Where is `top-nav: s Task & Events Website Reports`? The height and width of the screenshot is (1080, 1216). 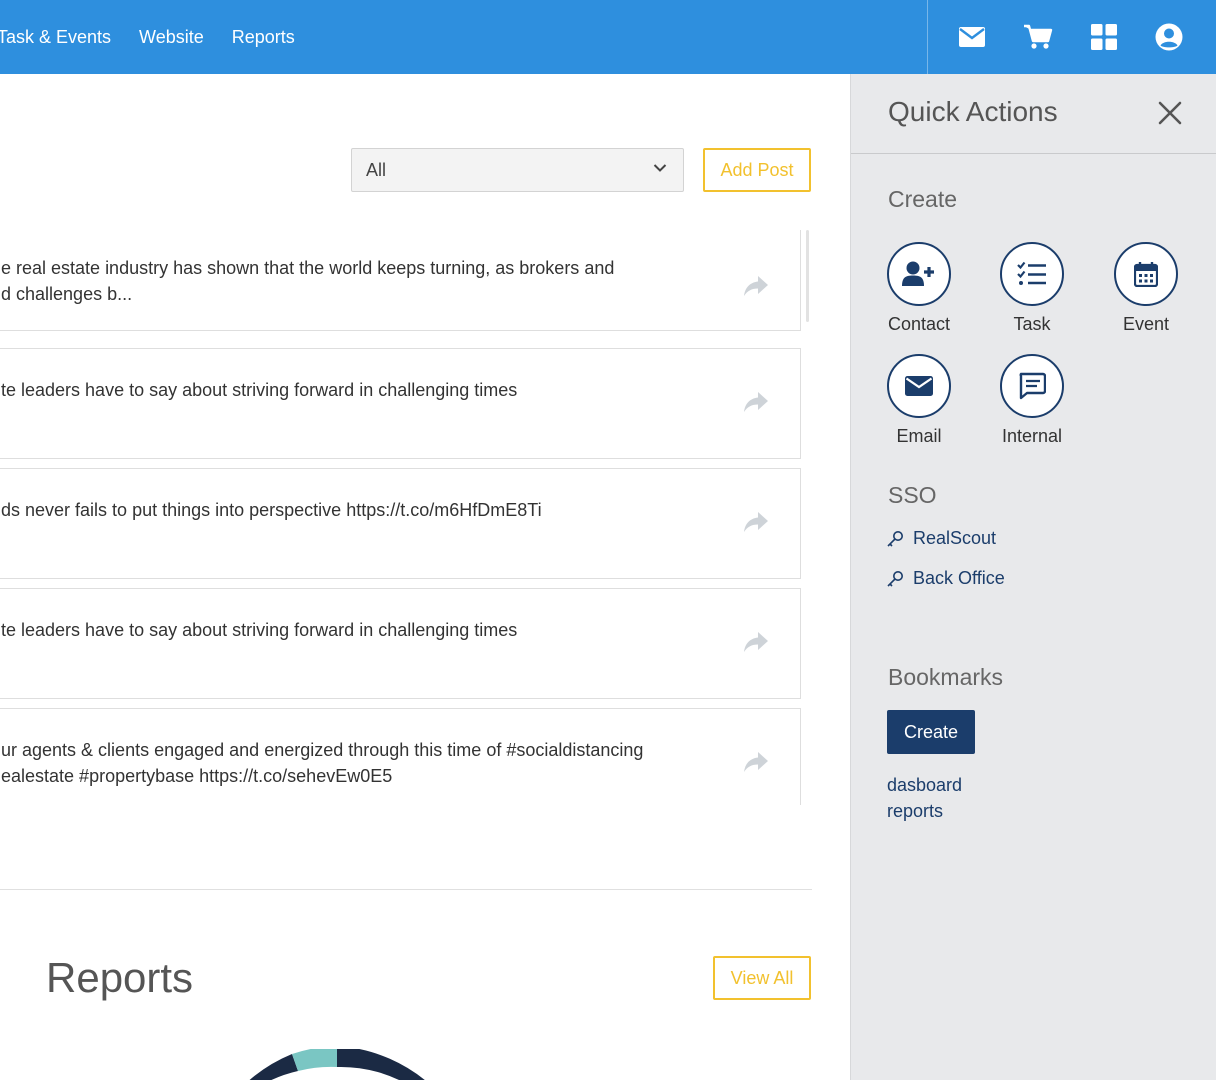 top-nav: s Task & Events Website Reports is located at coordinates (608, 37).